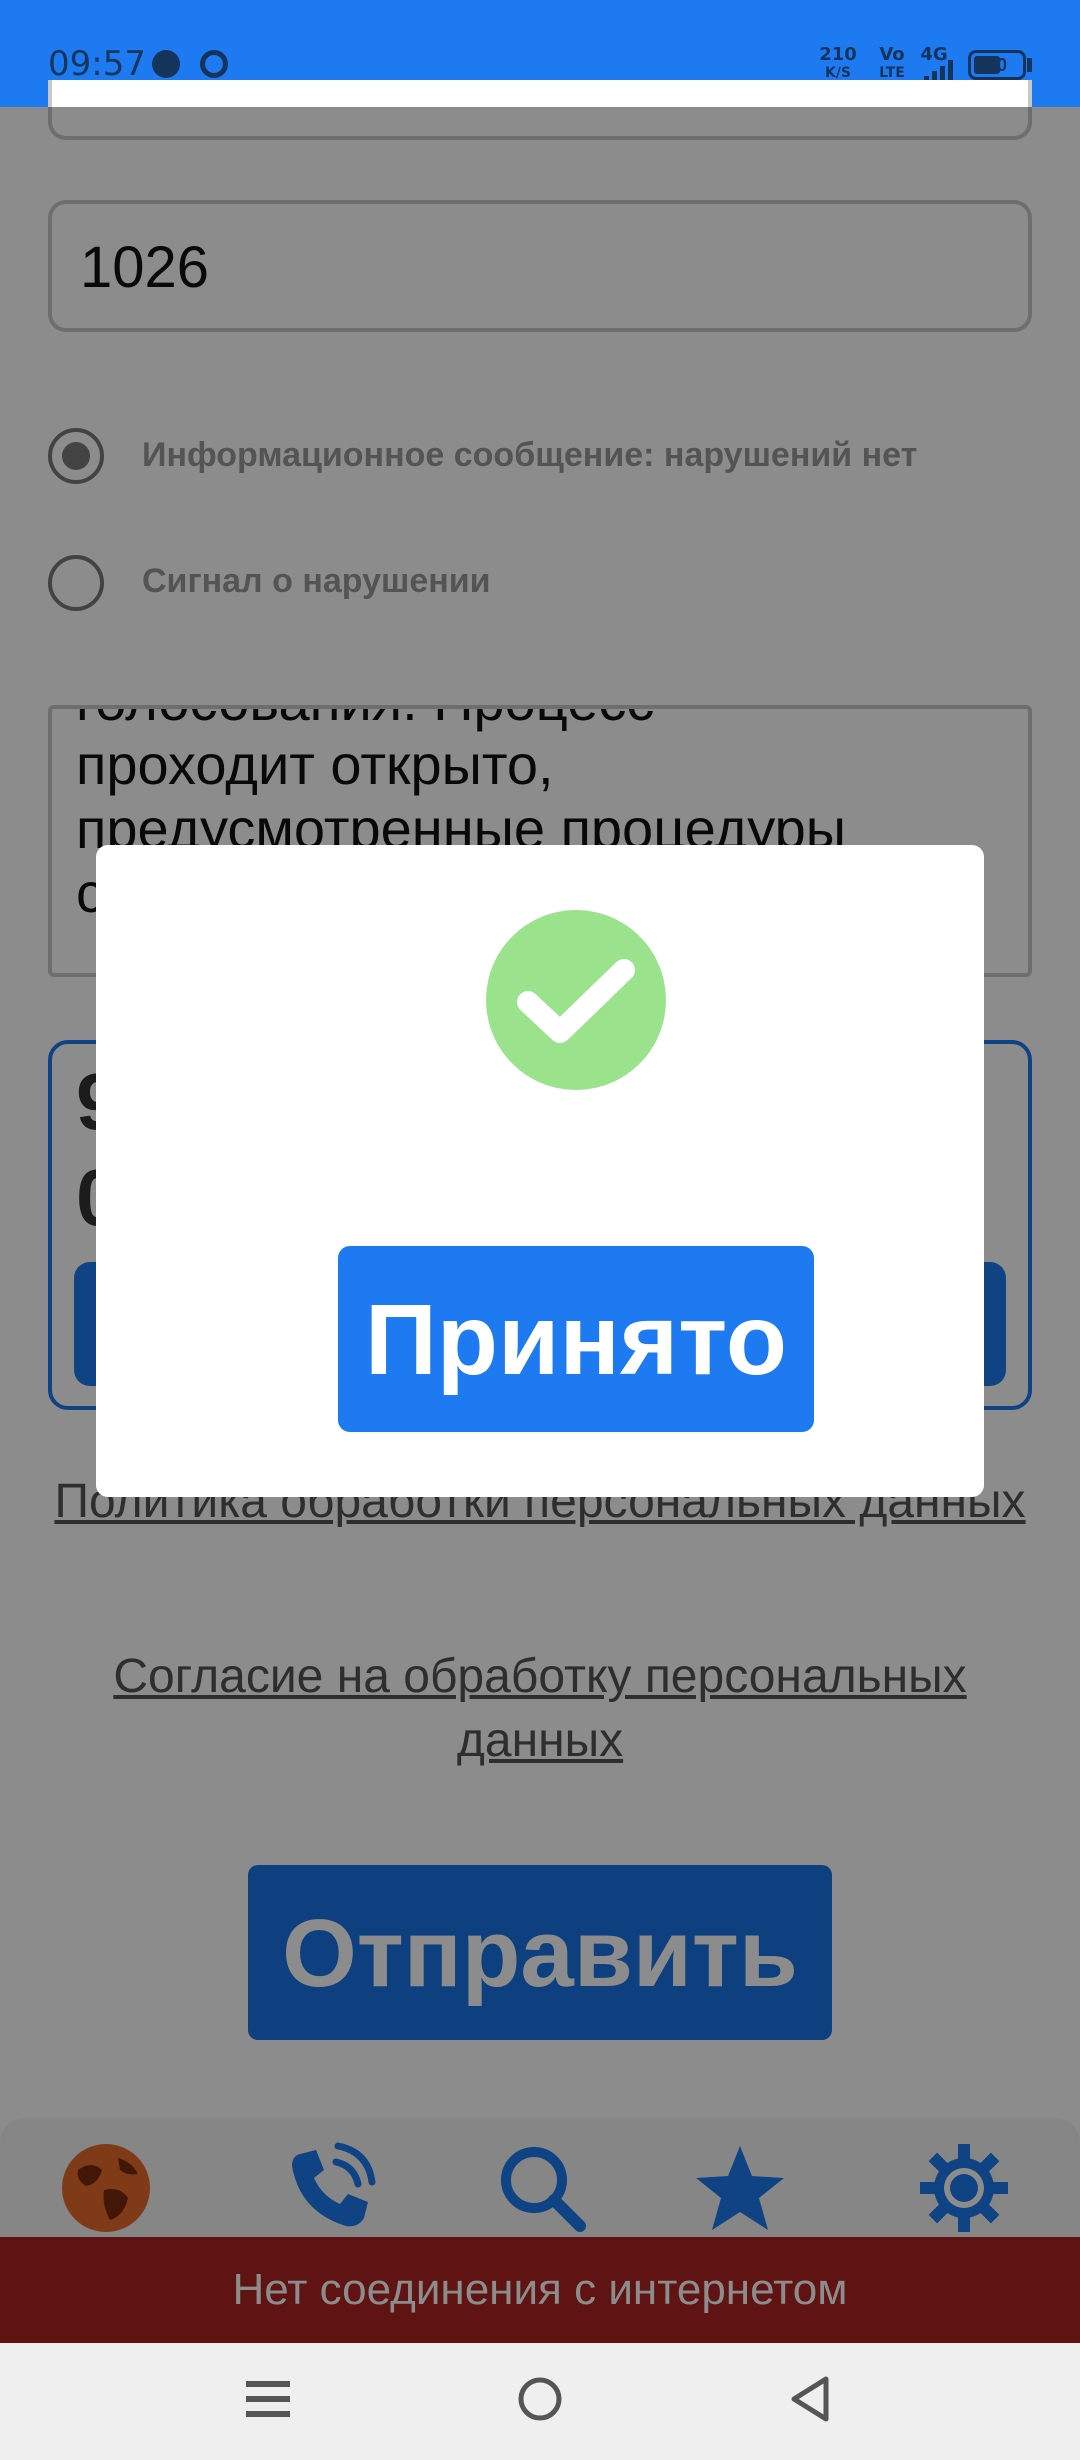  What do you see at coordinates (214, 64) in the screenshot?
I see `sync-notification-icon` at bounding box center [214, 64].